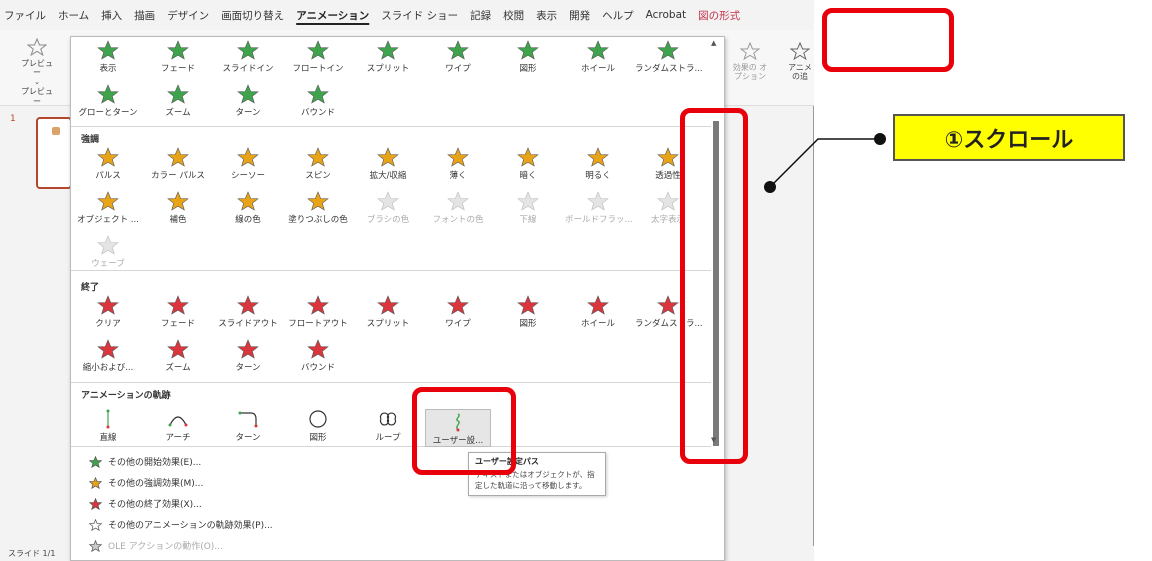  I want to click on animation-effect: クリア, so click(108, 312).